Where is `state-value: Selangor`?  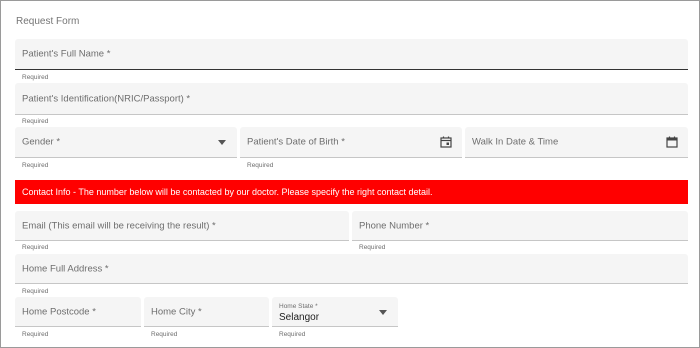
state-value: Selangor is located at coordinates (299, 317).